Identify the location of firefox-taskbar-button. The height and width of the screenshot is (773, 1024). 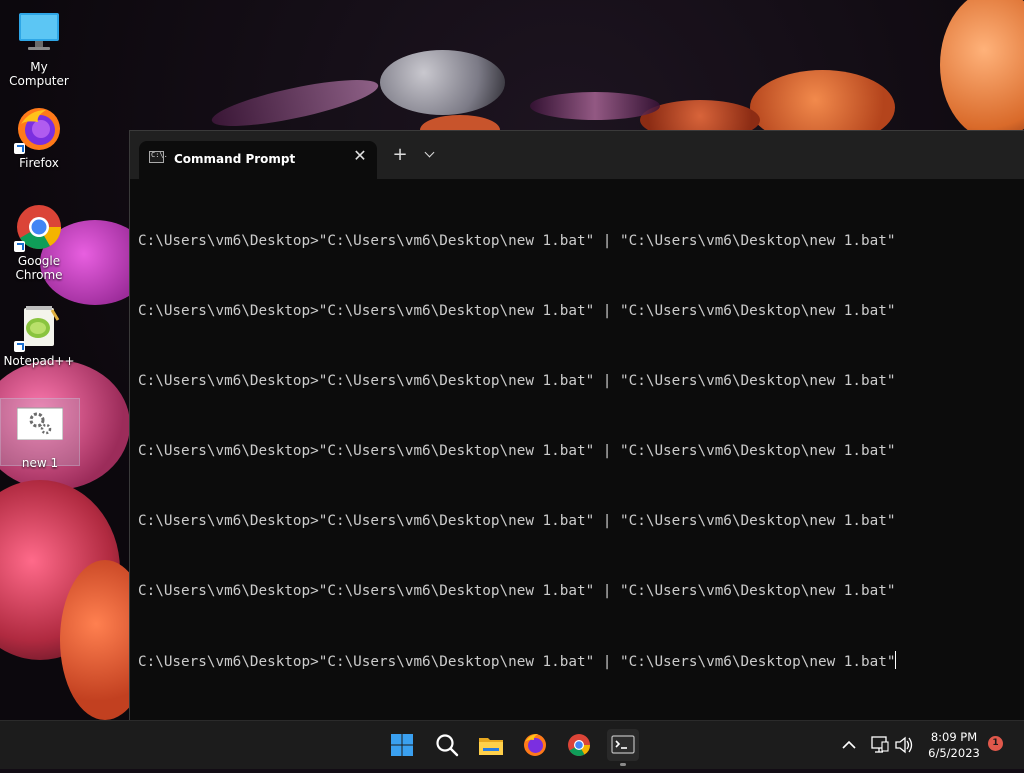
(535, 745).